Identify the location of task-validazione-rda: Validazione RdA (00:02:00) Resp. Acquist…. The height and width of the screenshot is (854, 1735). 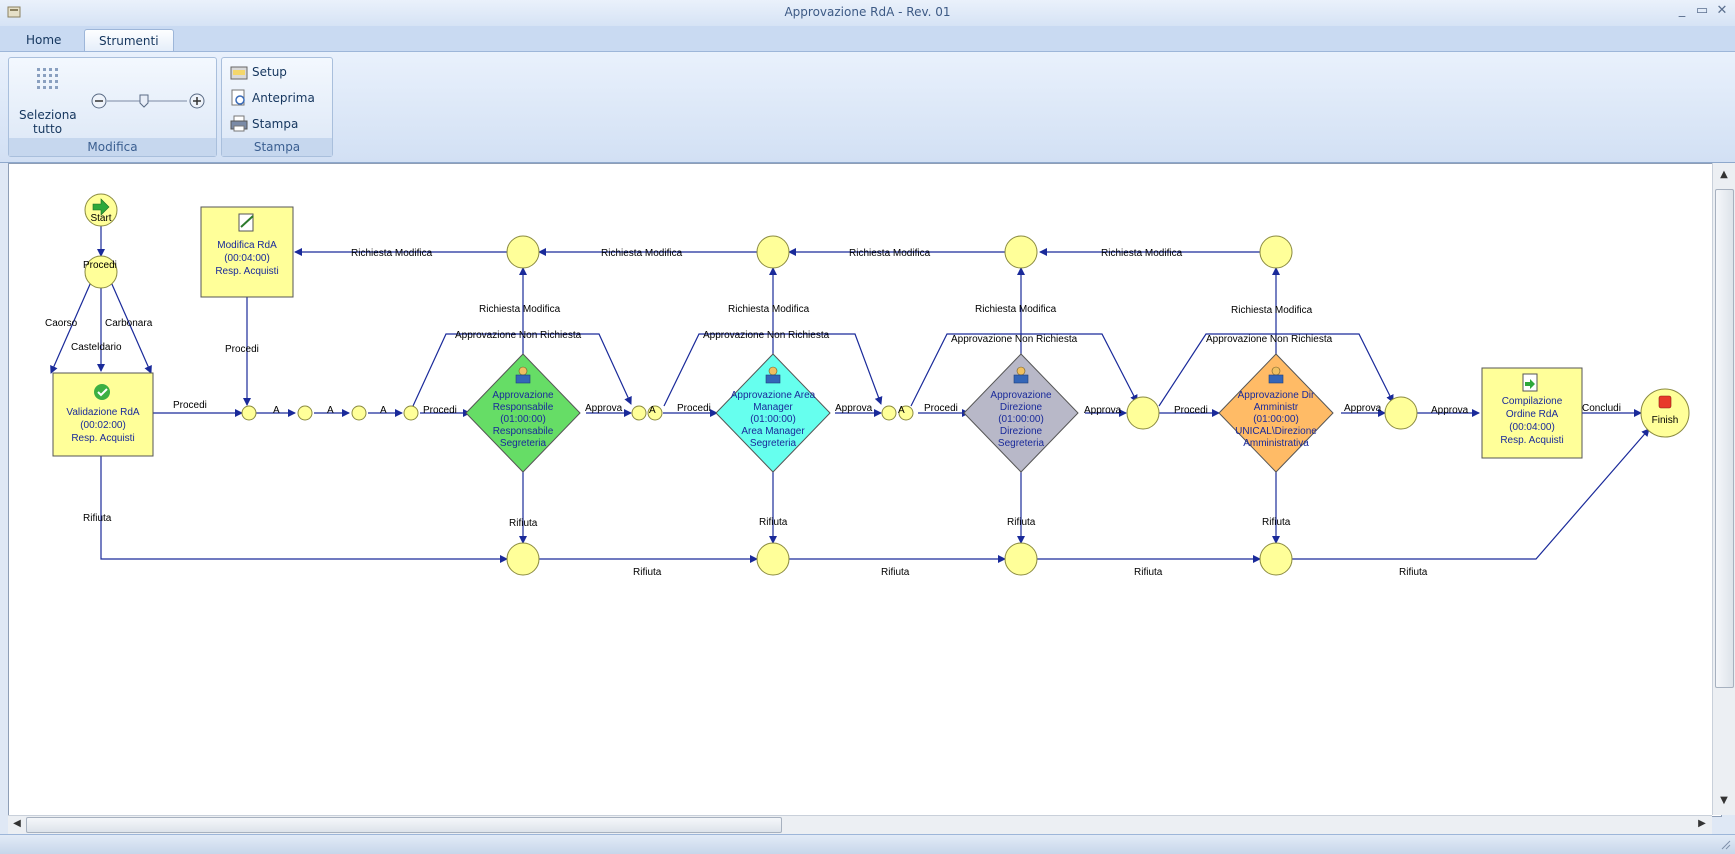
(103, 414).